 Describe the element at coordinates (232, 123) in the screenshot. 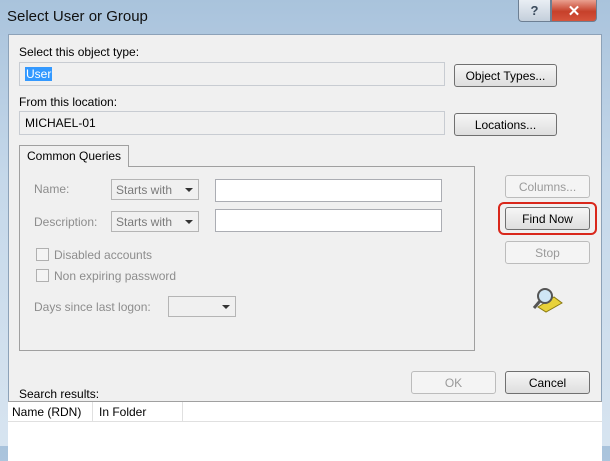

I see `location-field: MICHAEL-01` at that location.